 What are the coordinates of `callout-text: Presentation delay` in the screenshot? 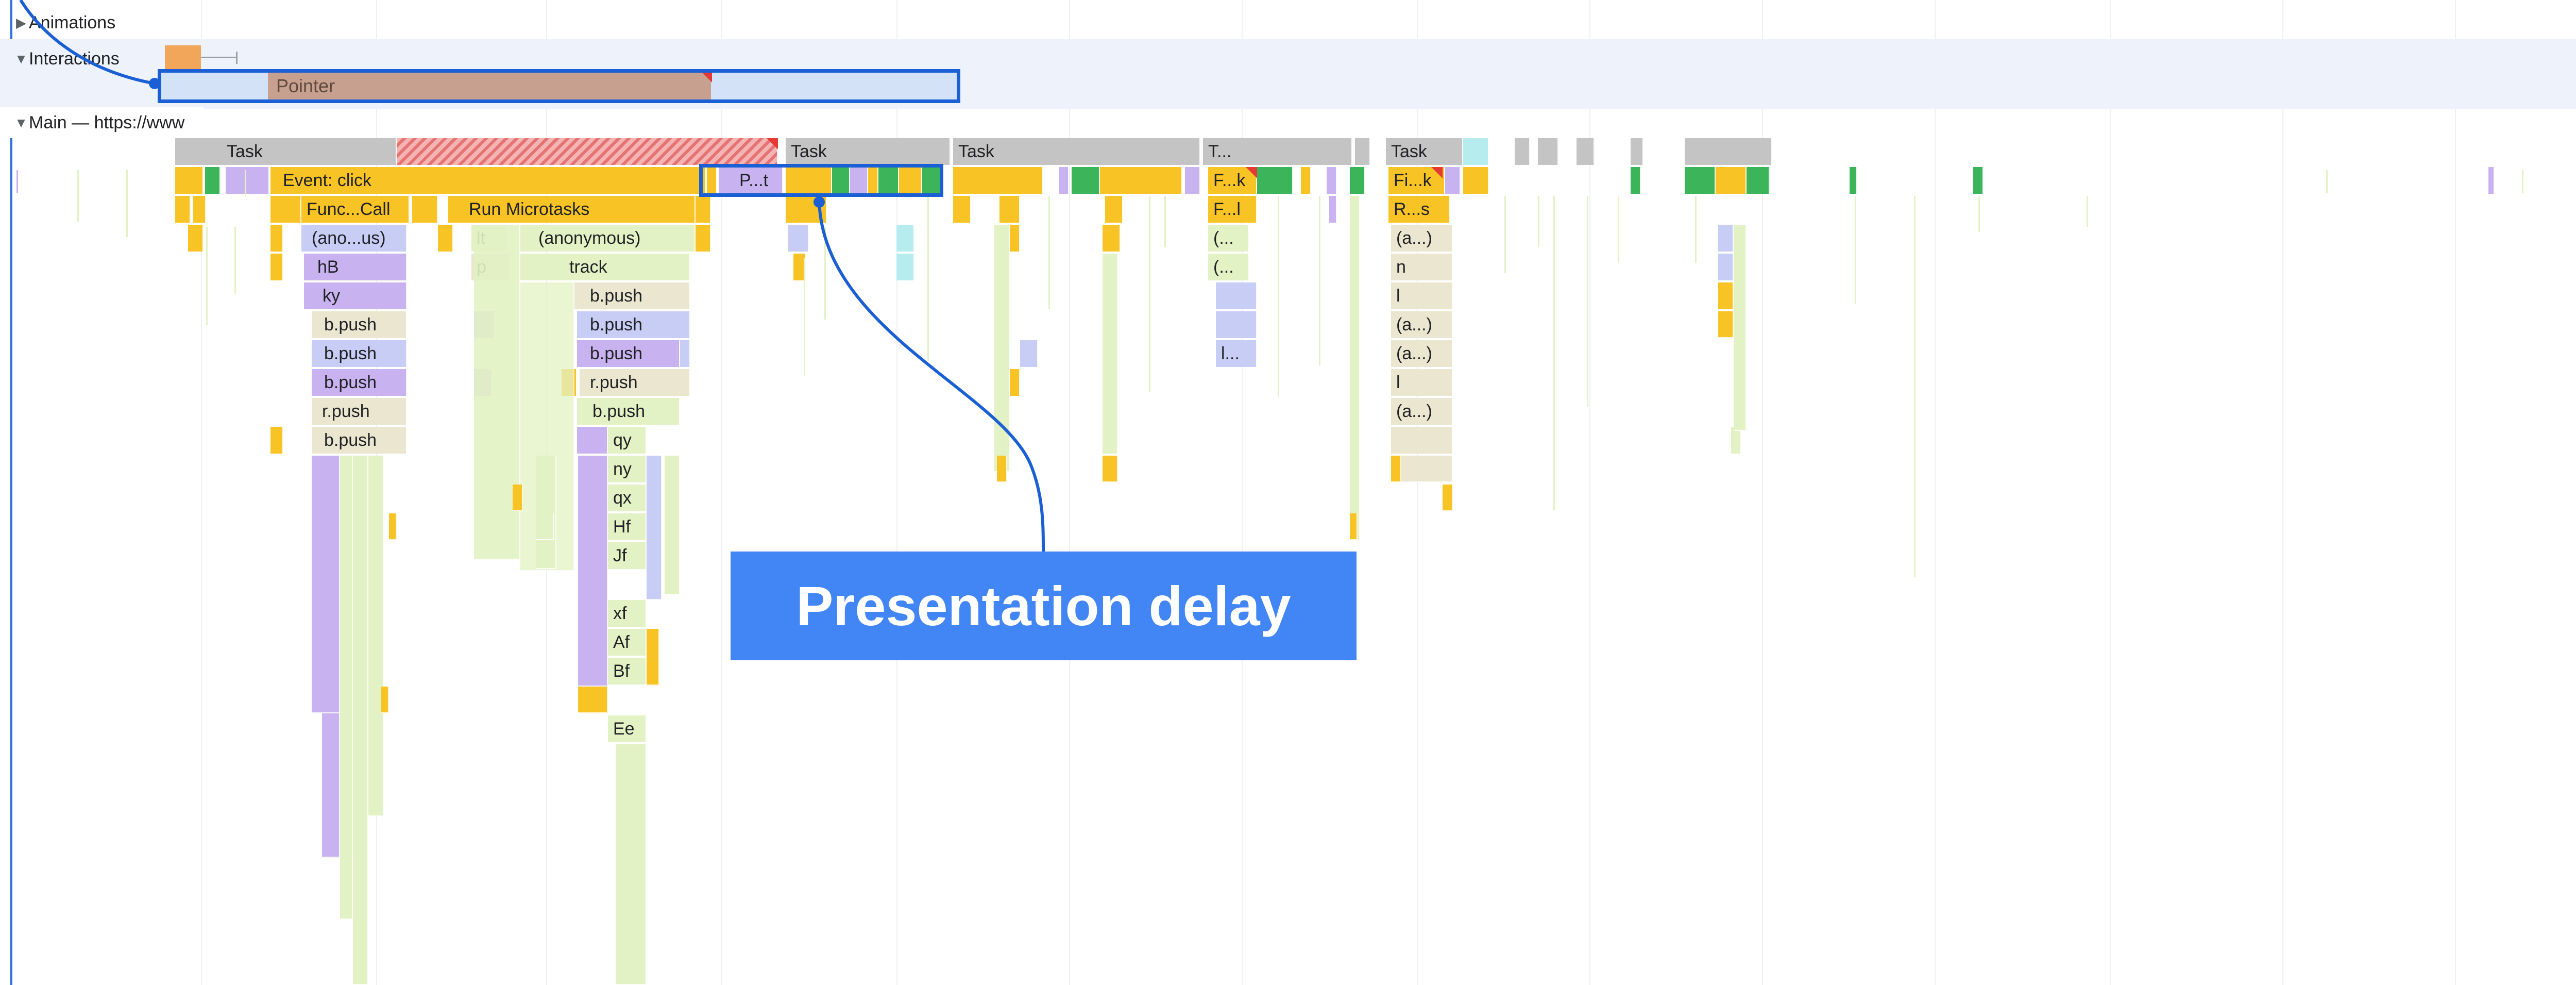 It's located at (1043, 606).